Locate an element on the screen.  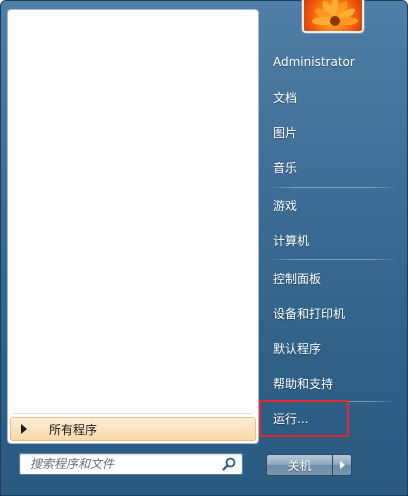
search-box is located at coordinates (131, 464).